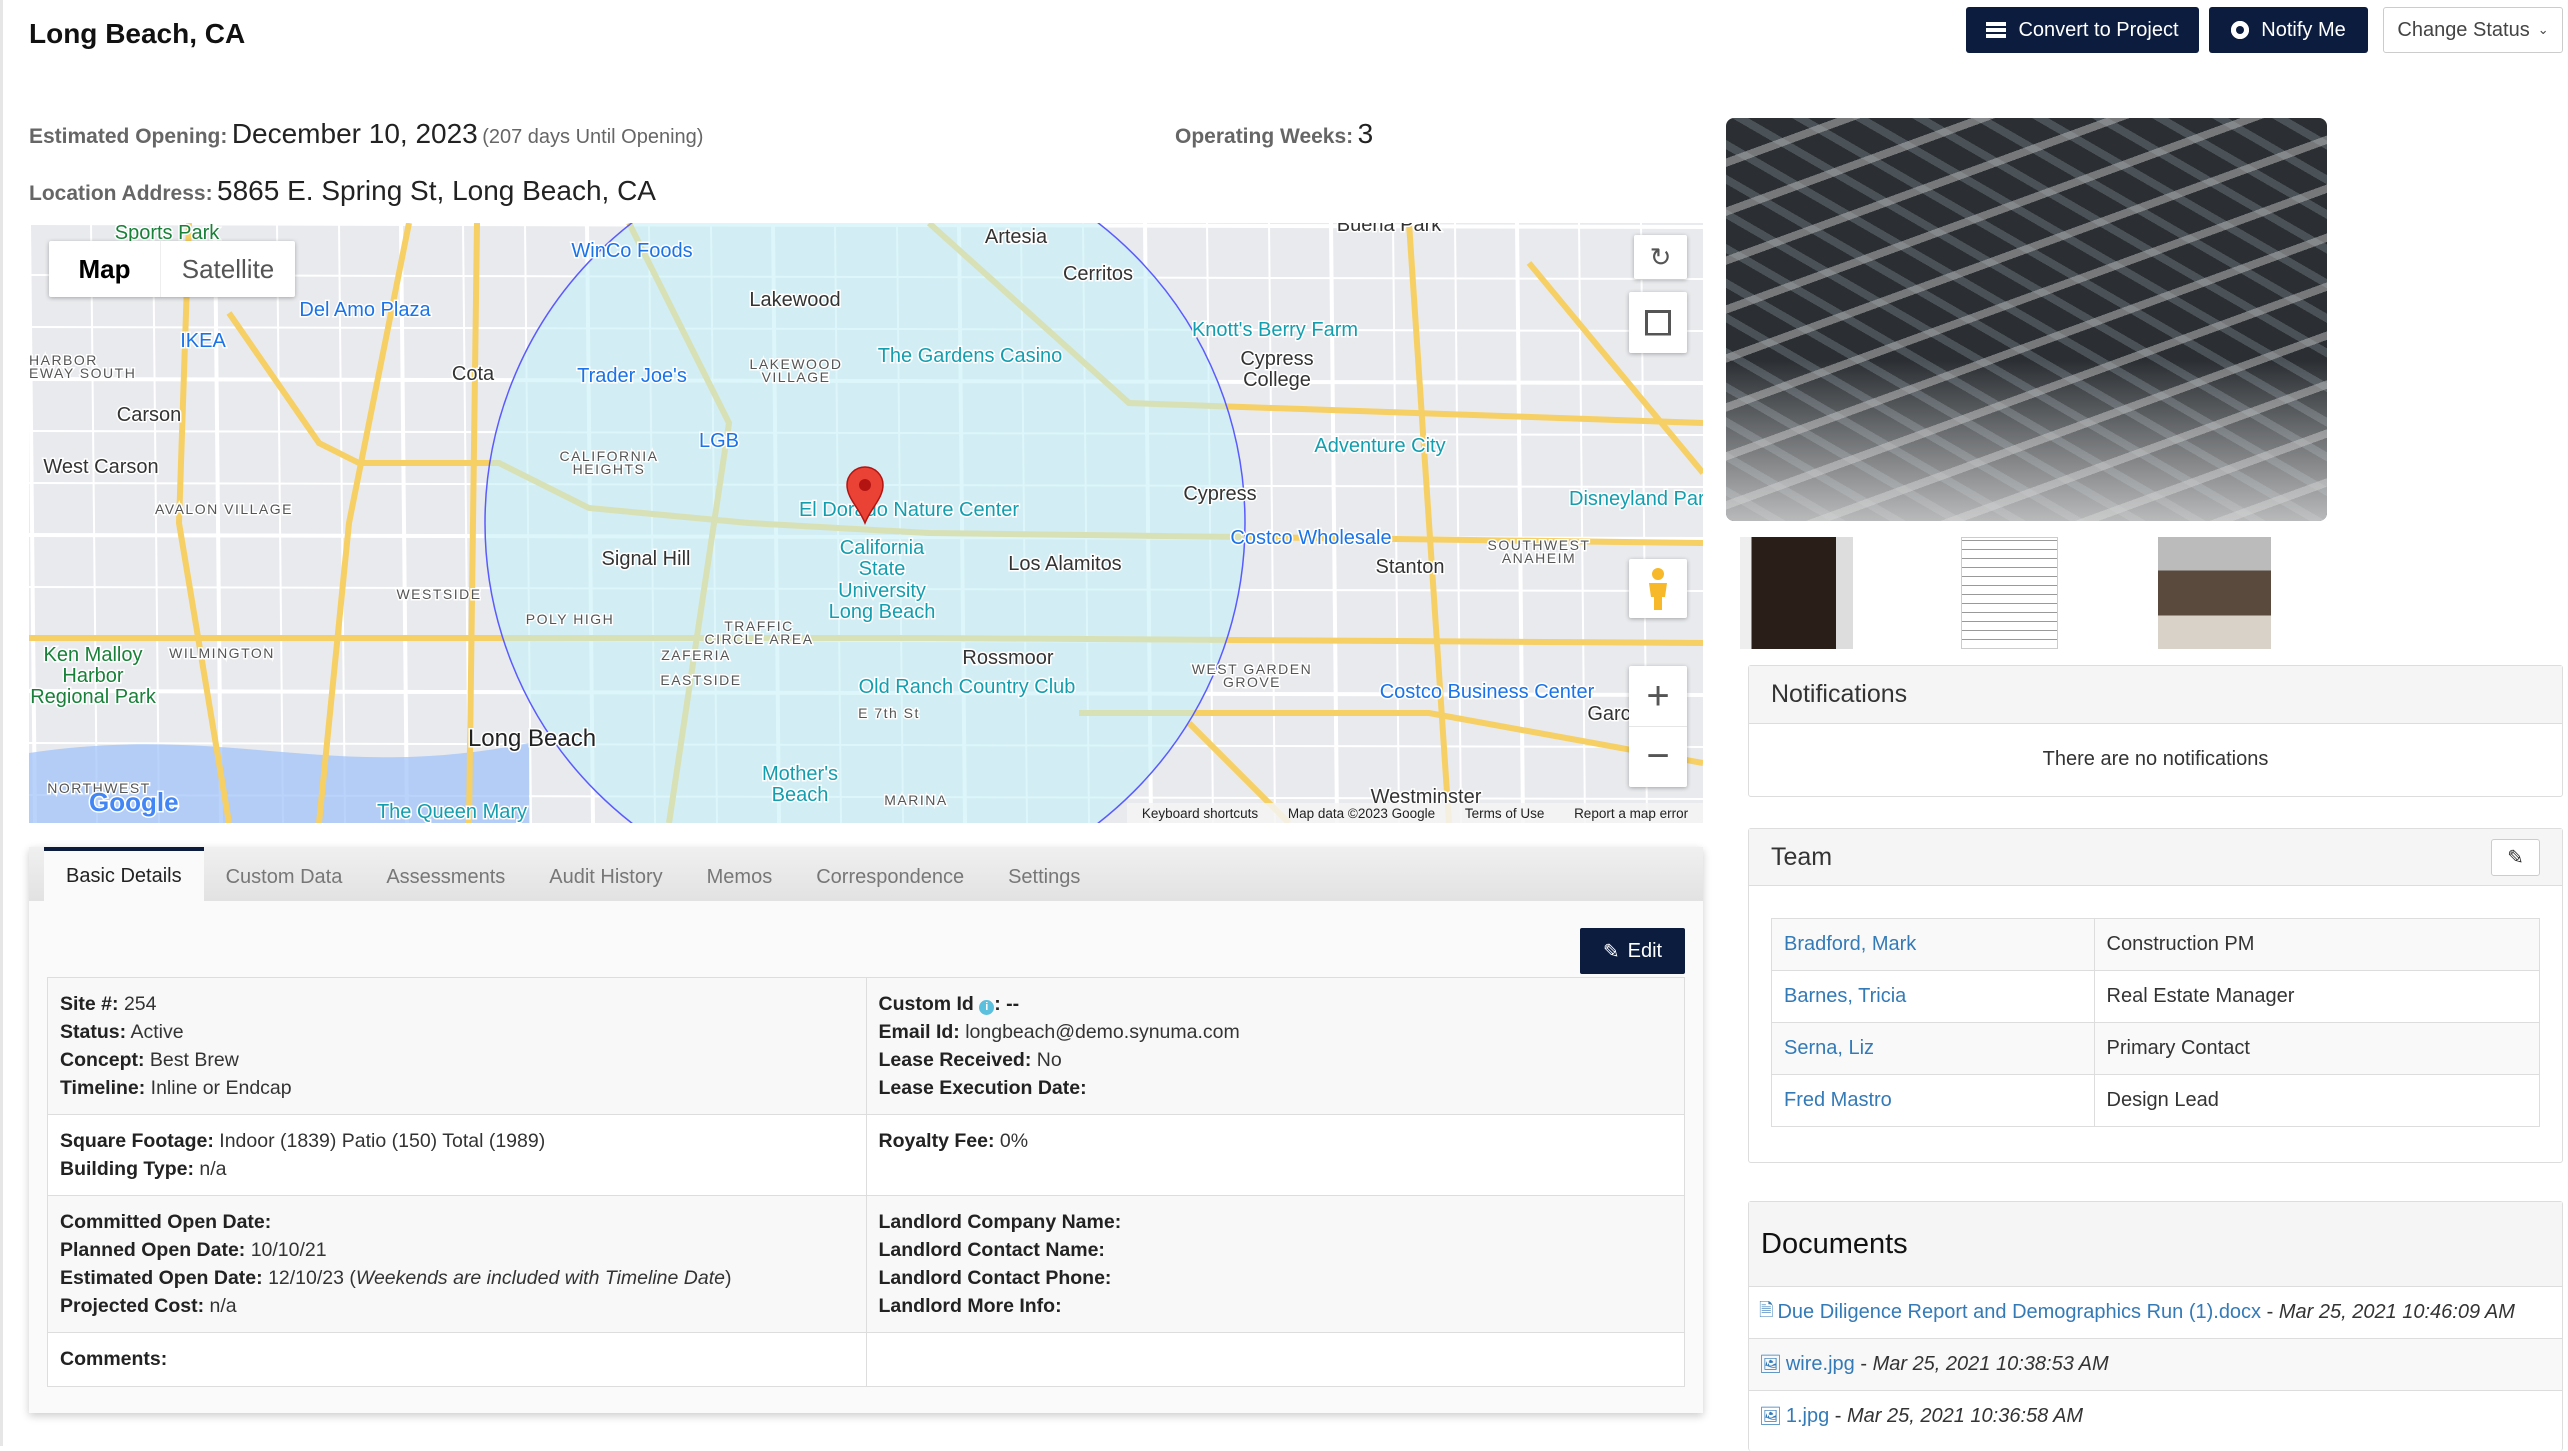 Image resolution: width=2568 pixels, height=1451 pixels. Describe the element at coordinates (1770, 1416) in the screenshot. I see `image-file-icon: 🖼` at that location.